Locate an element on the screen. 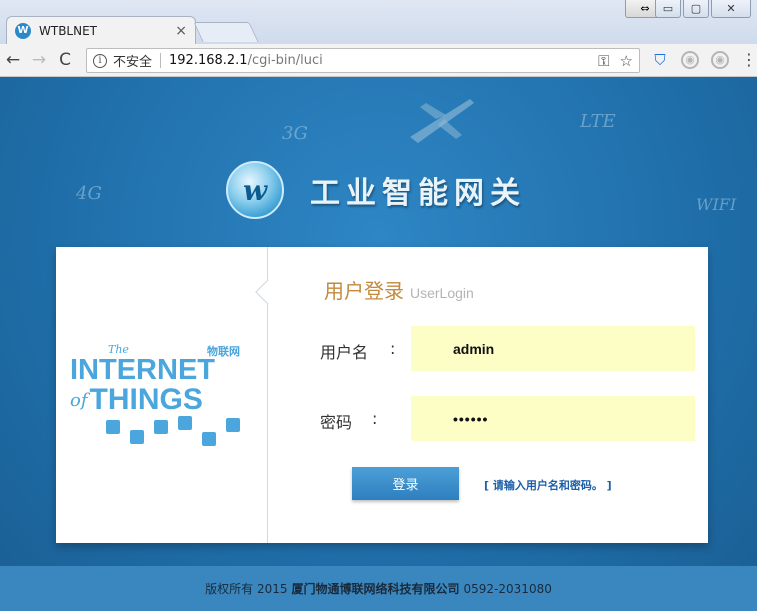 This screenshot has width=757, height=611. leaf-icon is located at coordinates (233, 425).